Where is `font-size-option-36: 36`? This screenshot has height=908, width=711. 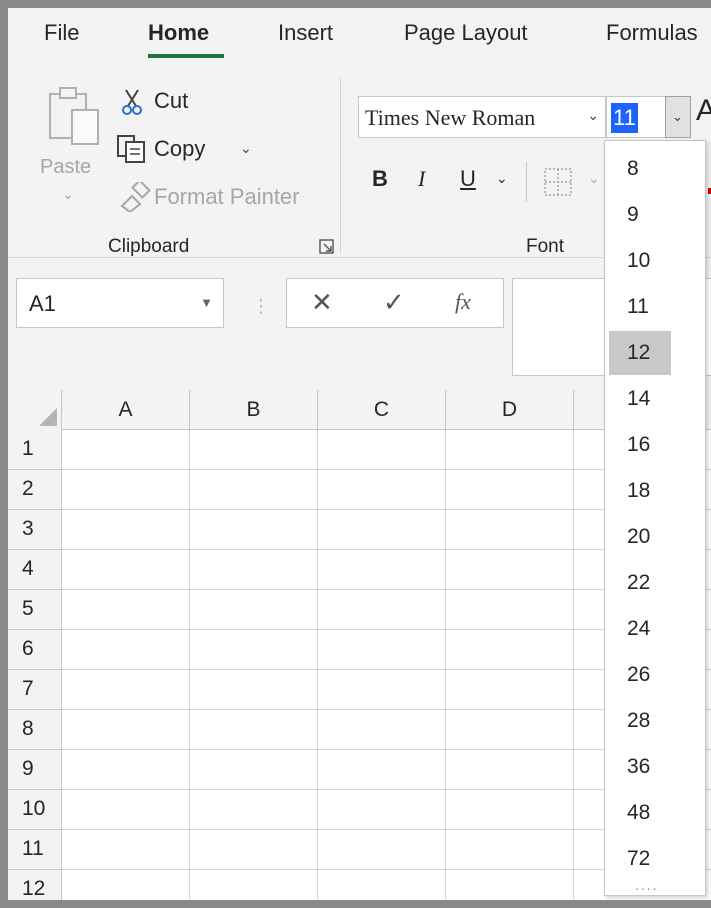 font-size-option-36: 36 is located at coordinates (640, 767).